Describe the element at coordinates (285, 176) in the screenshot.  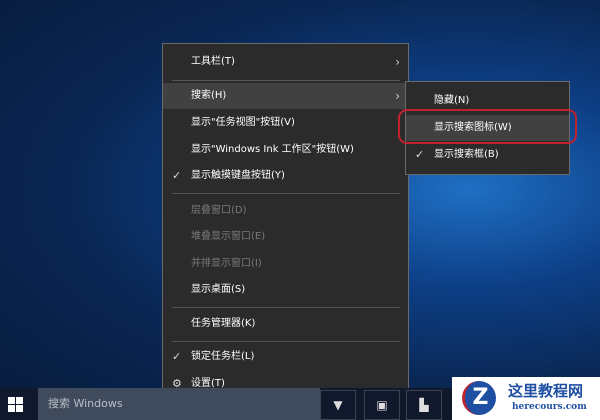
I see `menu-item-touch-keyboard-button: ✓ 显示触摸键盘按钮(Y)` at that location.